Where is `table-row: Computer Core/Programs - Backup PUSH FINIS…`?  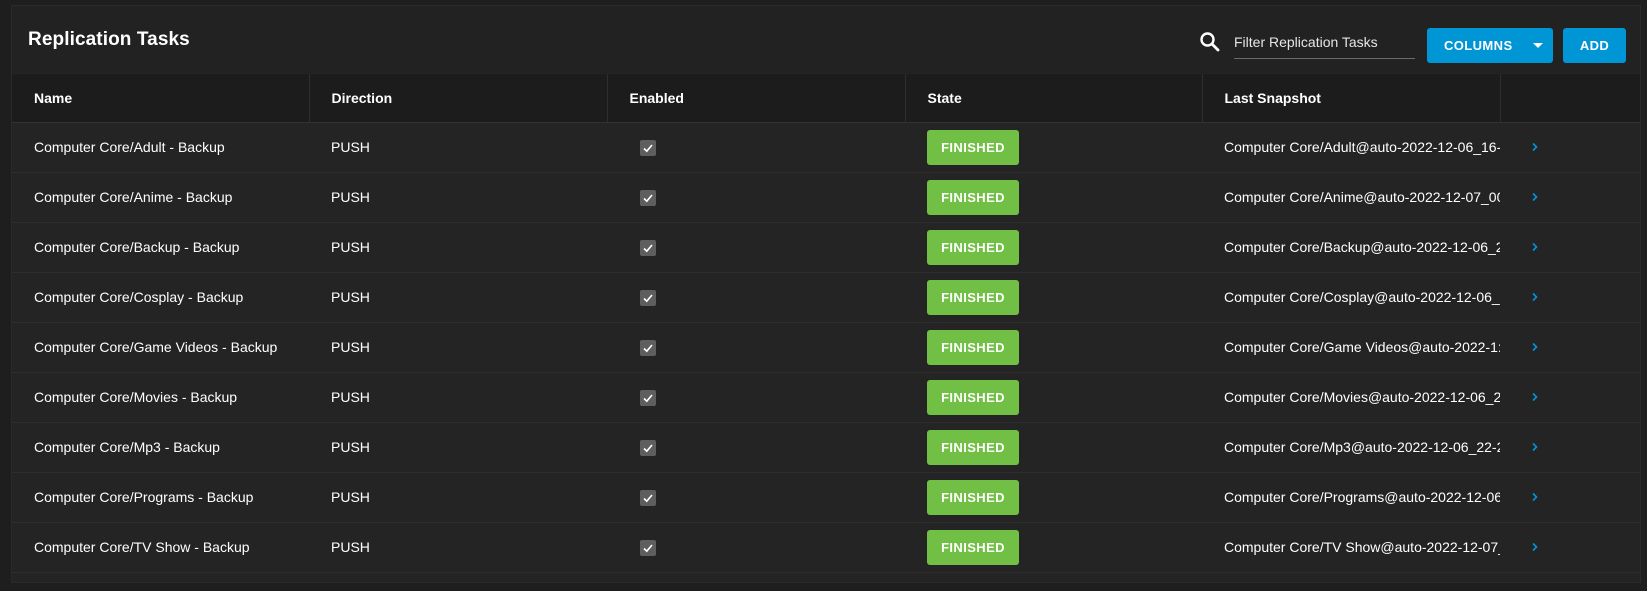
table-row: Computer Core/Programs - Backup PUSH FINIS… is located at coordinates (826, 497).